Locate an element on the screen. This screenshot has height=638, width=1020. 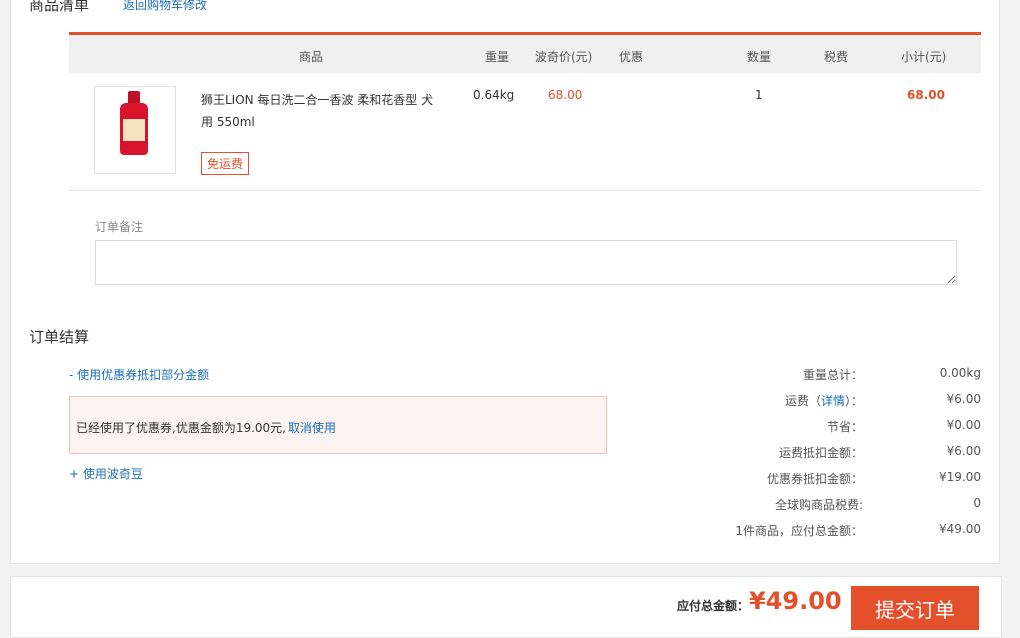
coupon-applied-text: 已经使用了优惠券,优惠金额为19.00元, is located at coordinates (181, 428).